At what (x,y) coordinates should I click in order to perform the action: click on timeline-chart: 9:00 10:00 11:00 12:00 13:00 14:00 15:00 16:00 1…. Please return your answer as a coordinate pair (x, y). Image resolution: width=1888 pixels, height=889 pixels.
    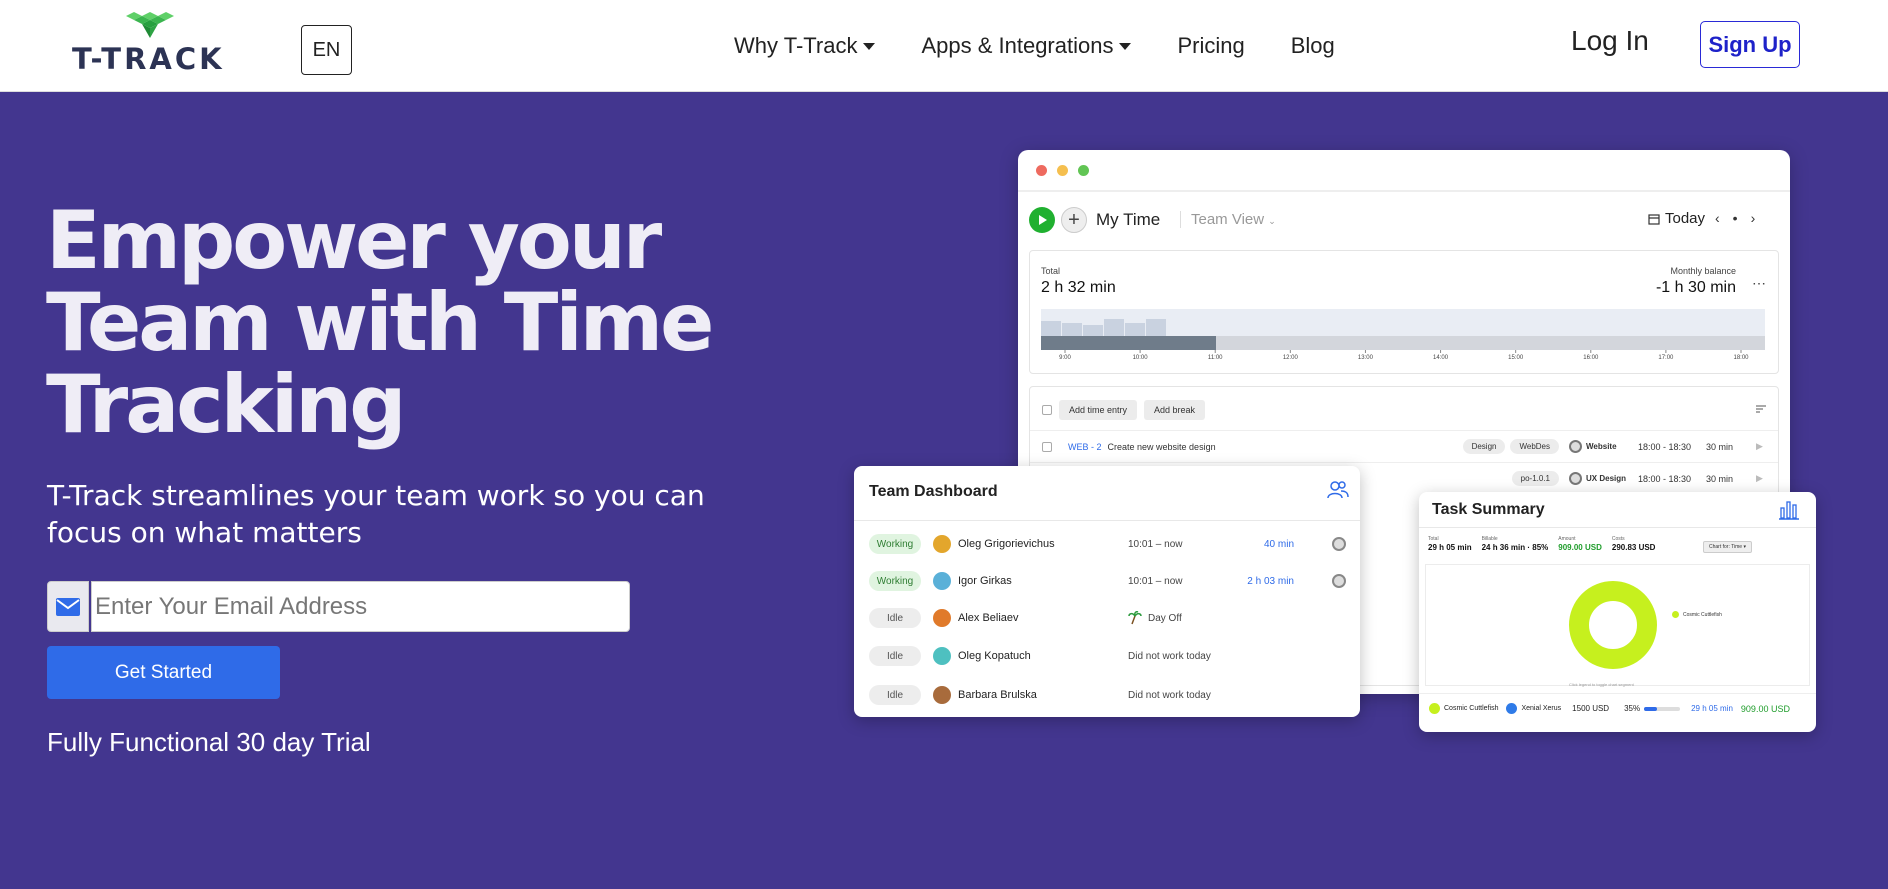
    Looking at the image, I should click on (1403, 334).